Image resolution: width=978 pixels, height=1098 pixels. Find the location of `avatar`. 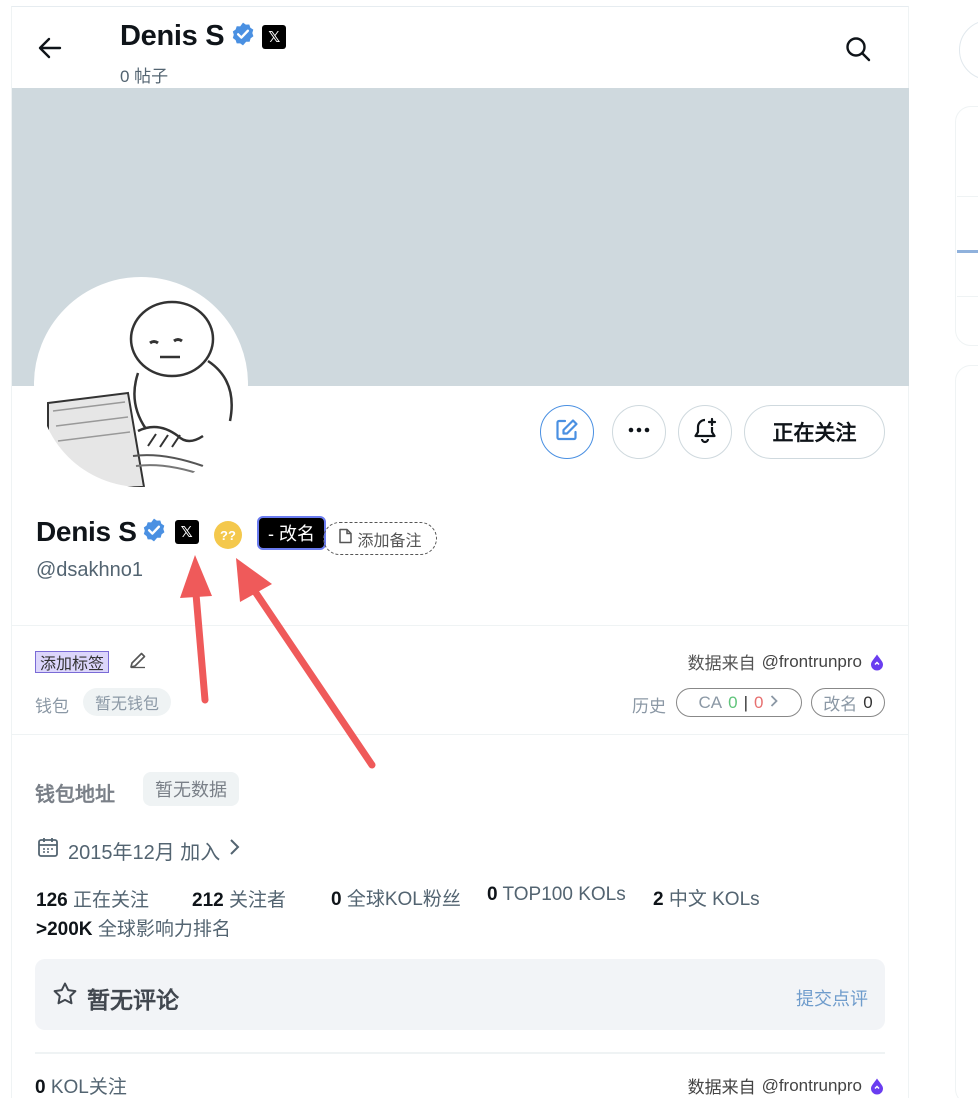

avatar is located at coordinates (141, 384).